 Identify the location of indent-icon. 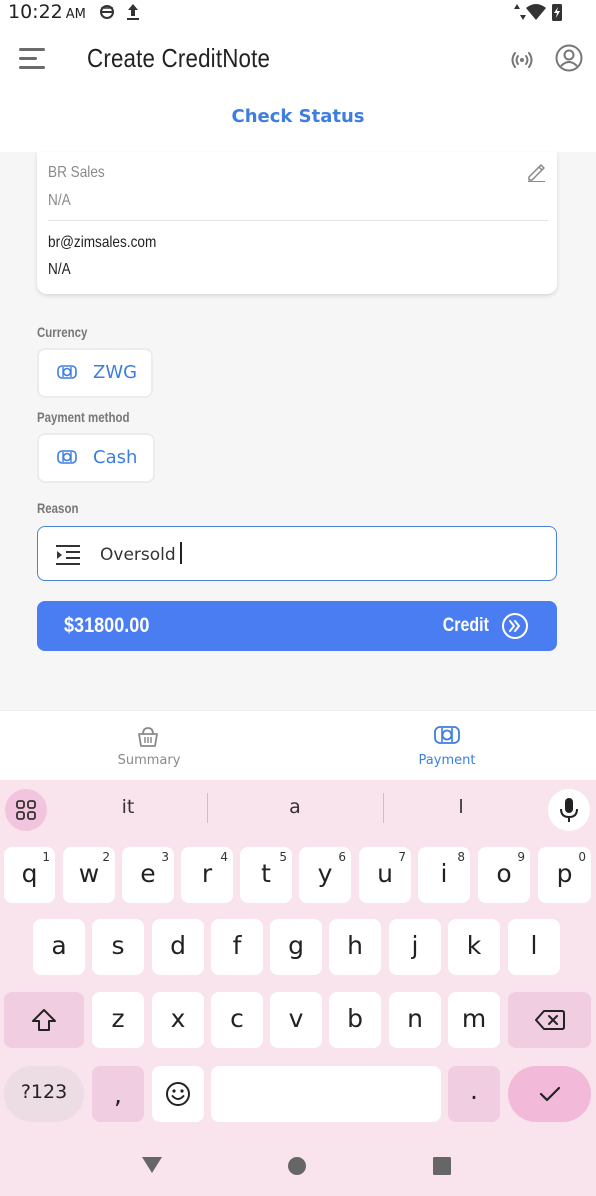
(68, 555).